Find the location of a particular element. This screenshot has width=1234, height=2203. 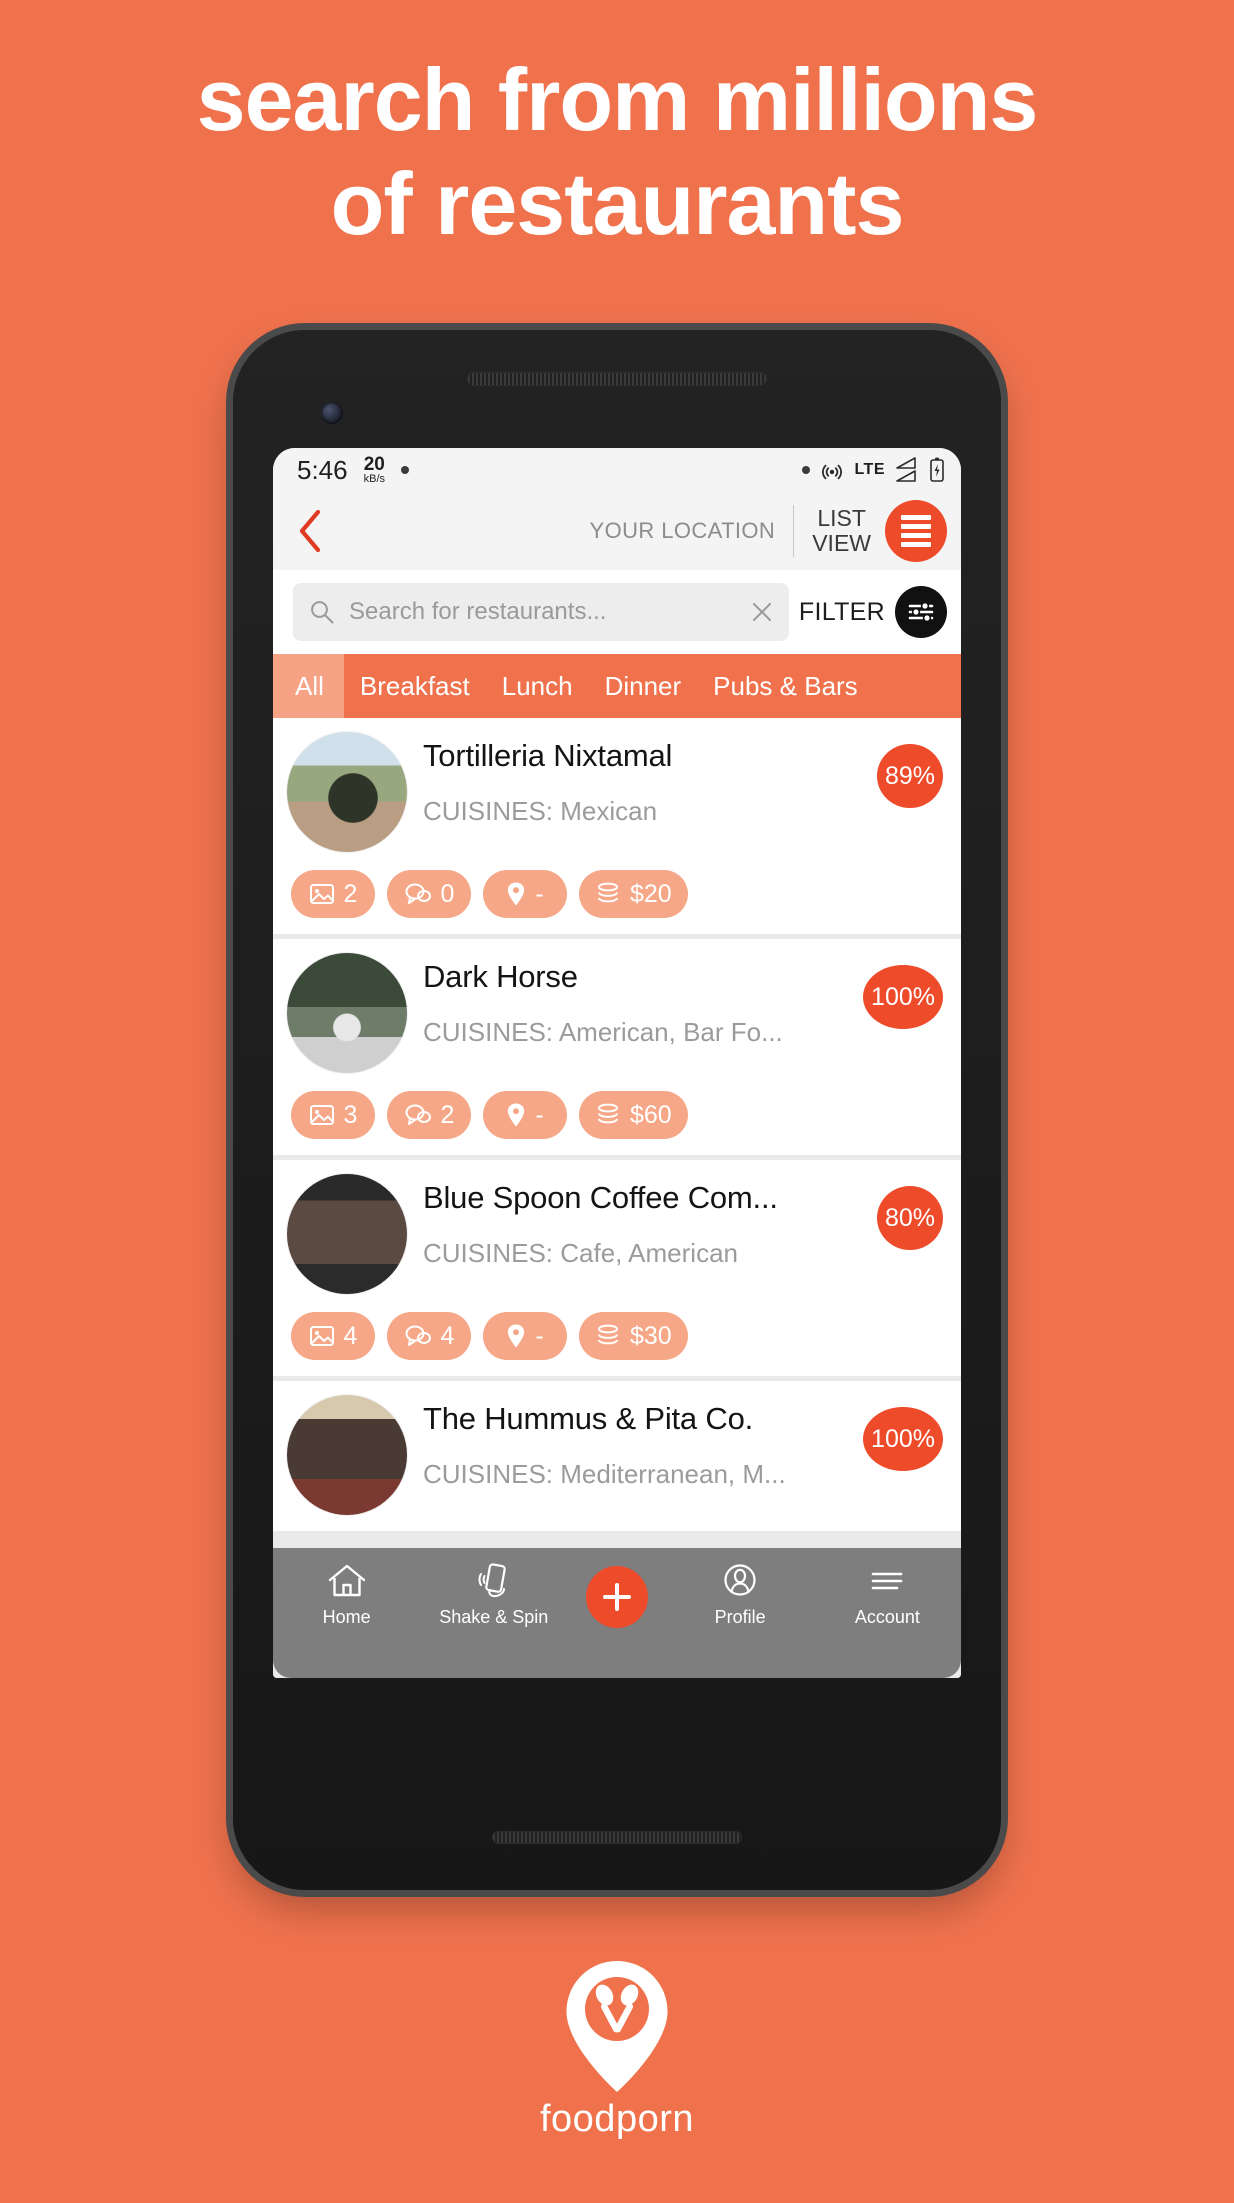

list-icon is located at coordinates (916, 531).